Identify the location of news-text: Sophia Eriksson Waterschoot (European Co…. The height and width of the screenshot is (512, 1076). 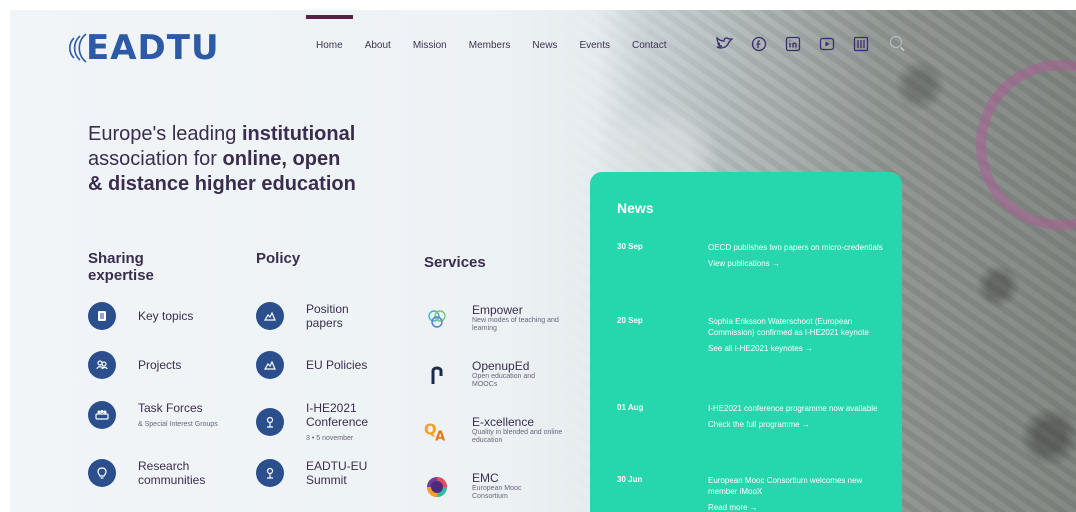
(788, 327).